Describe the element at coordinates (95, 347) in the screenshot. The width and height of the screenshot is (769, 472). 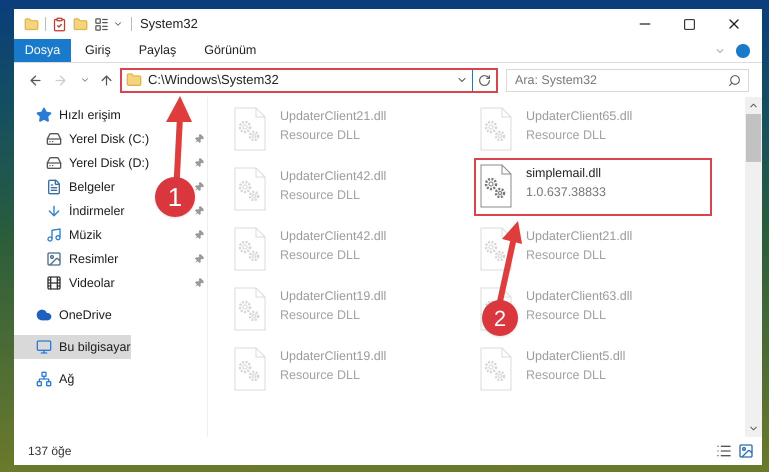
I see `sidebar-label: Bu bilgisayar` at that location.